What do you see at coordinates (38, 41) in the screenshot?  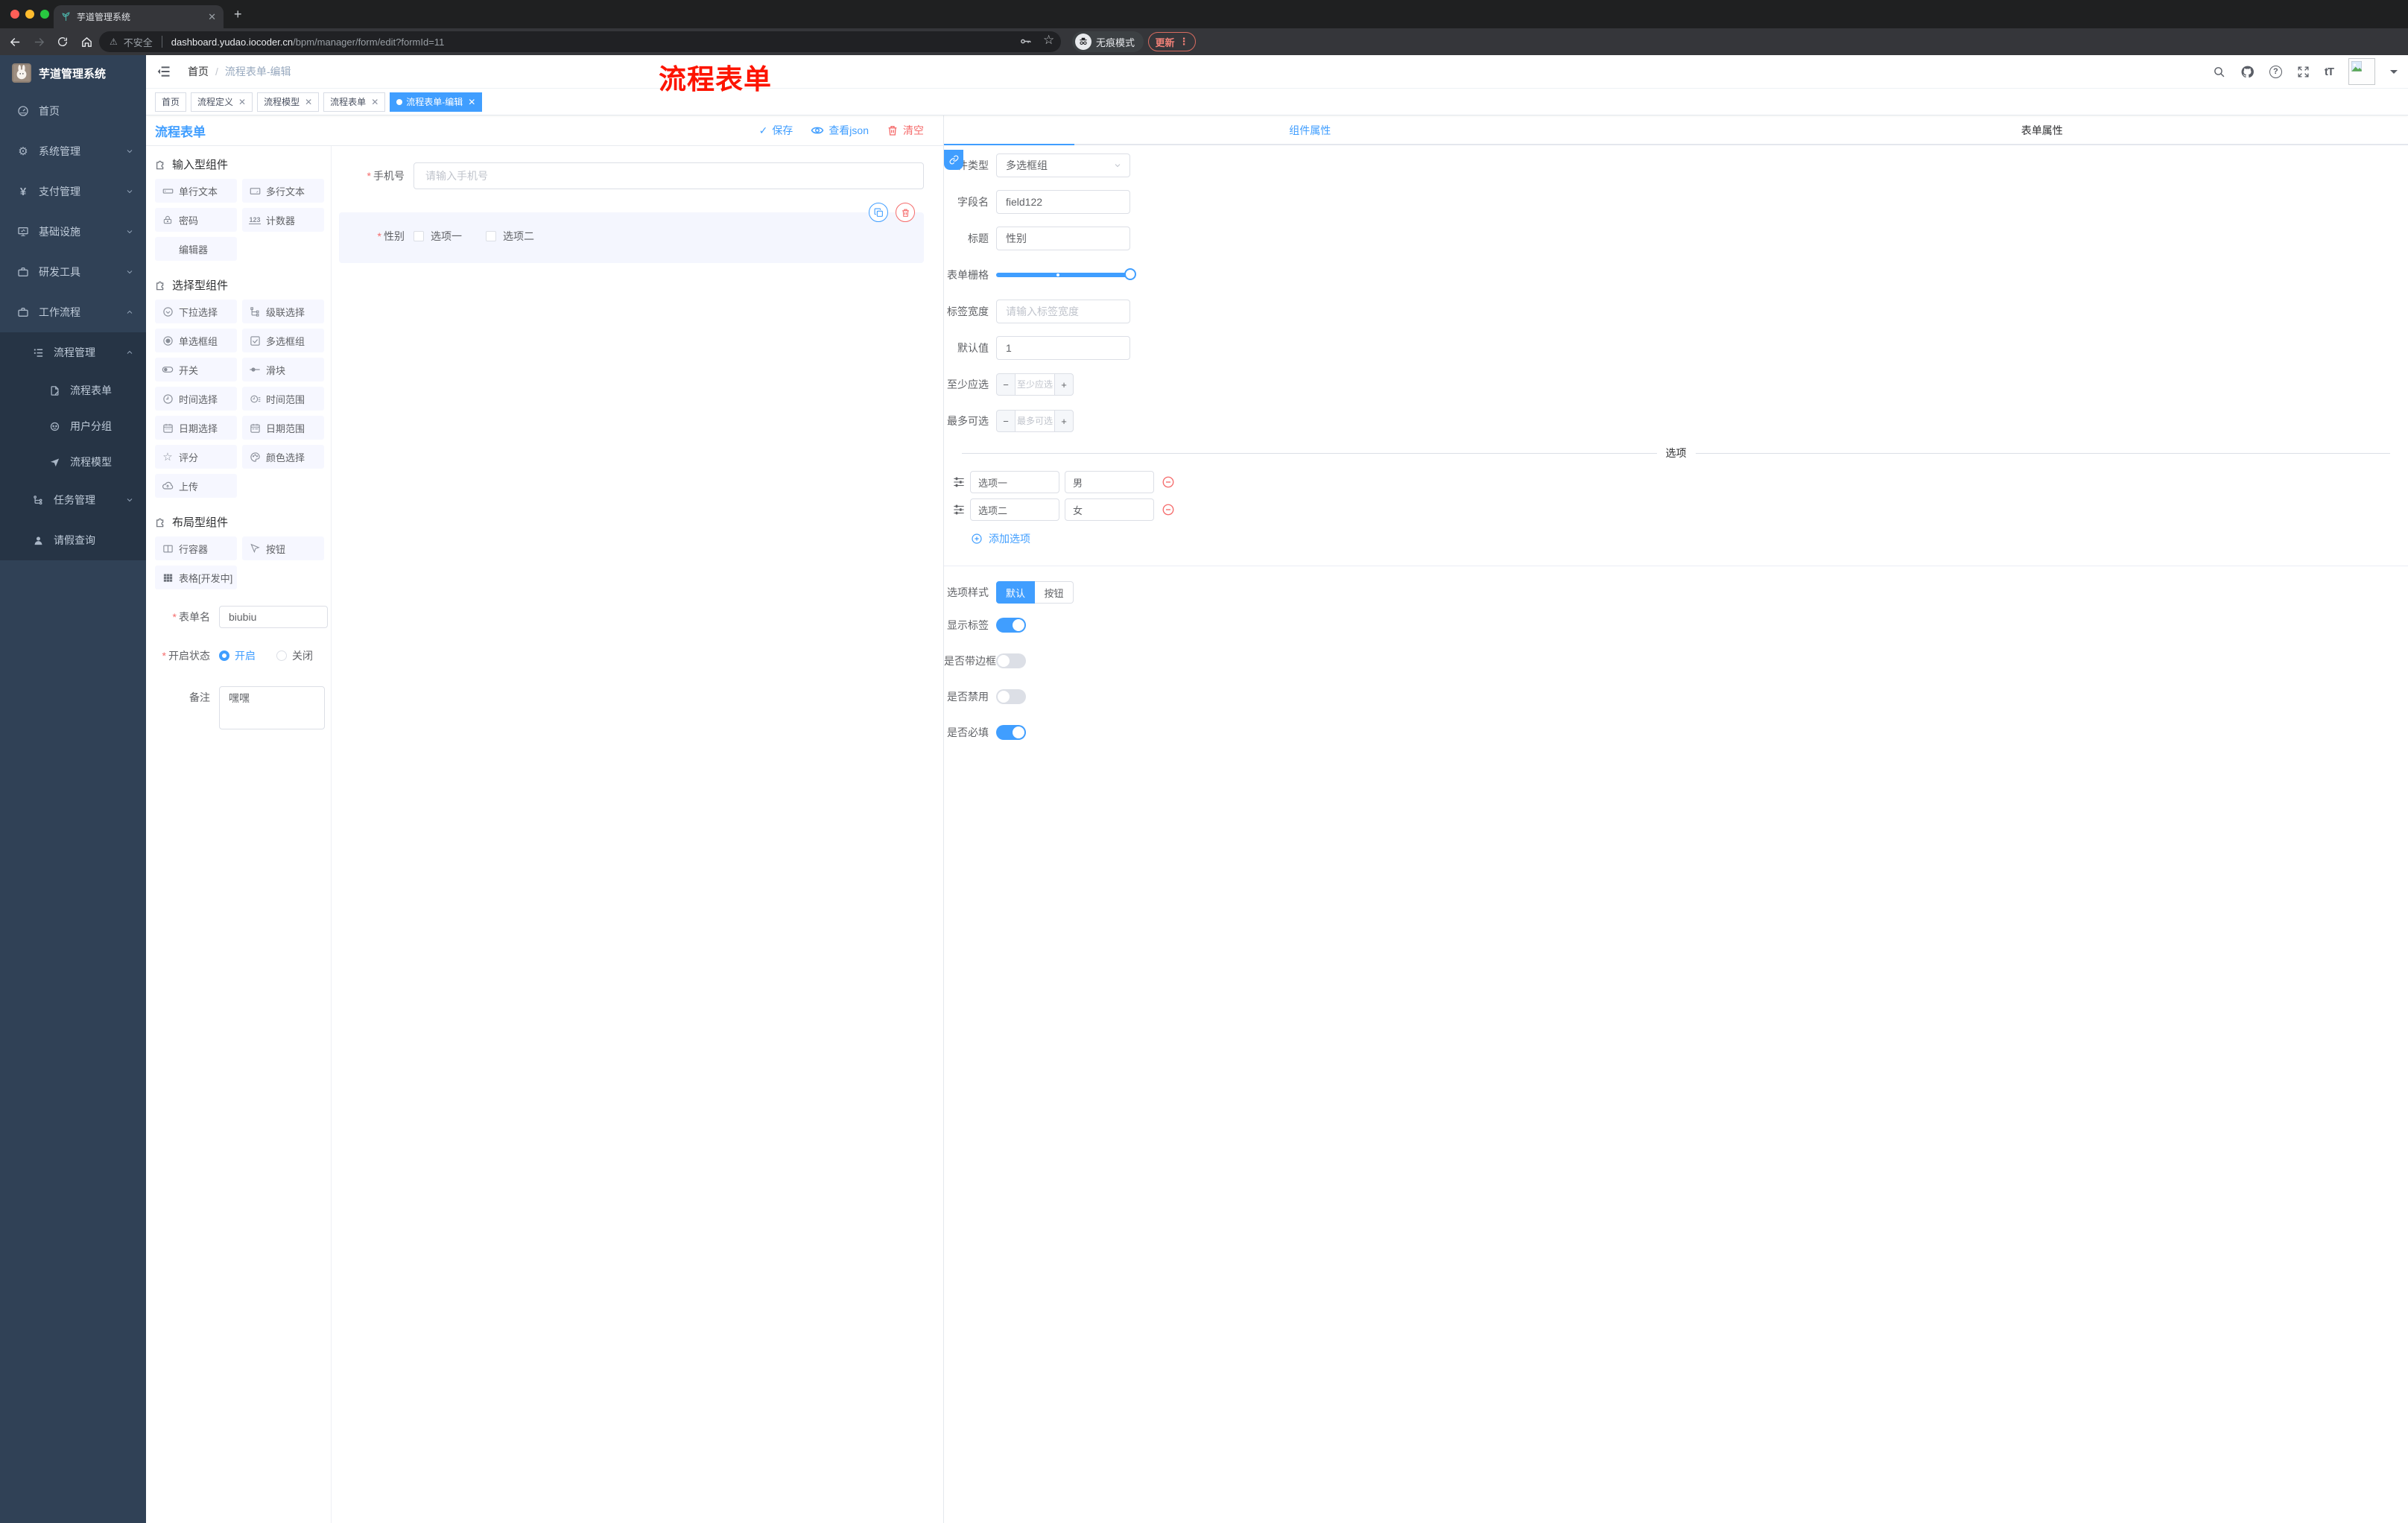 I see `forward-icon` at bounding box center [38, 41].